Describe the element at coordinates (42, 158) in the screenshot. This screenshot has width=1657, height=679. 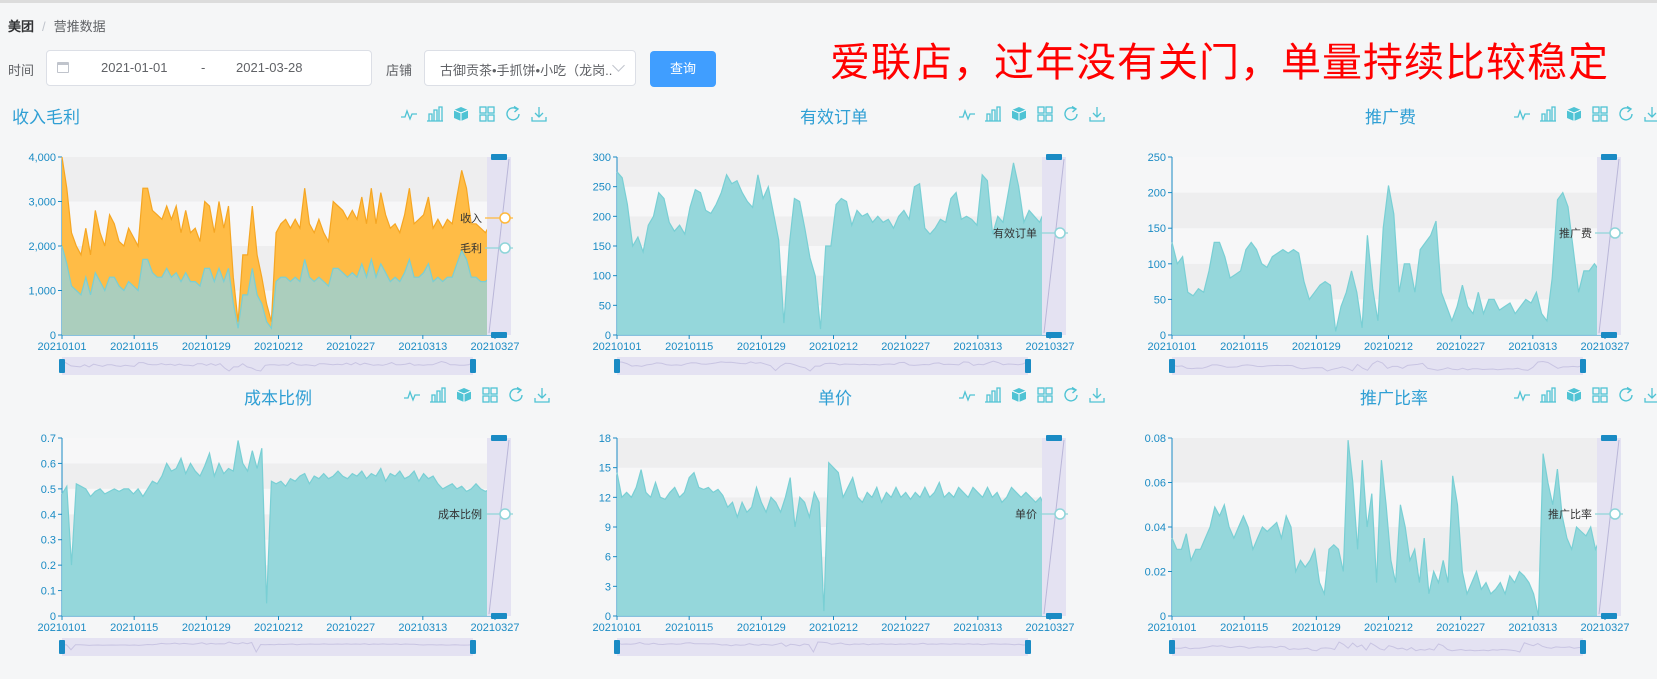
I see `y-tick-label: 4,000` at that location.